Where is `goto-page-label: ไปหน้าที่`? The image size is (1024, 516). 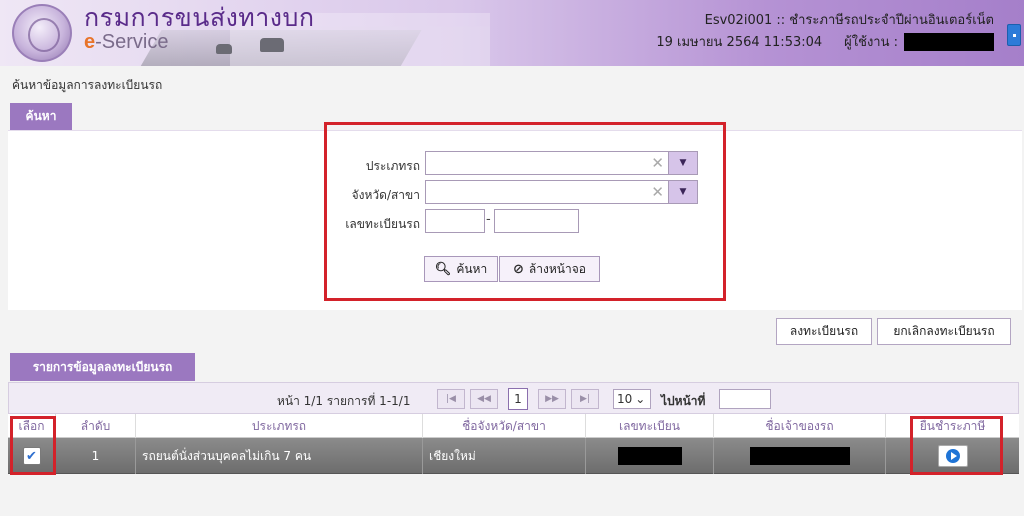 goto-page-label: ไปหน้าที่ is located at coordinates (683, 401).